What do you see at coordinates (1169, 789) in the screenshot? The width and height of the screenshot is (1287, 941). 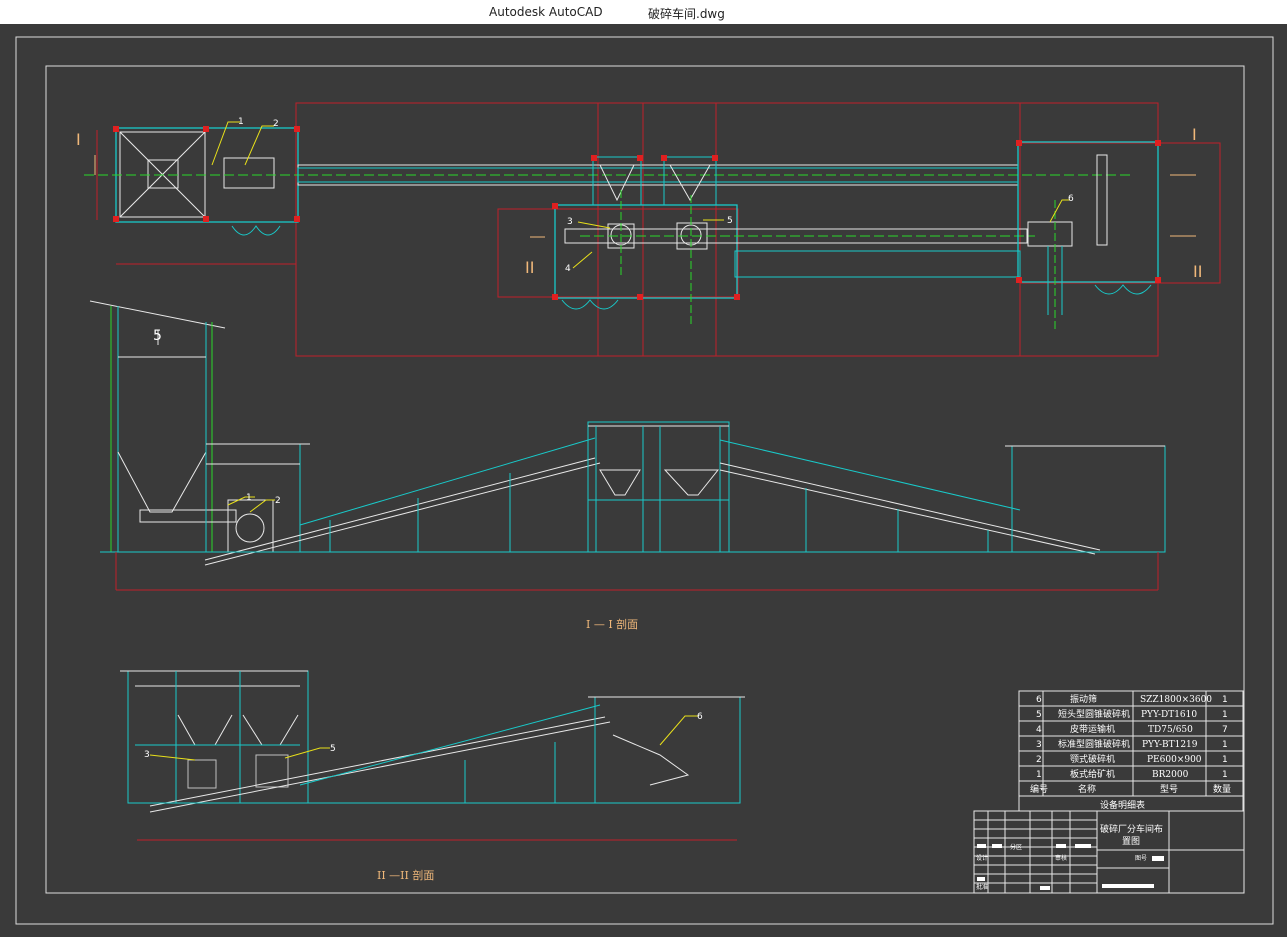 I see `header-model: 型号` at bounding box center [1169, 789].